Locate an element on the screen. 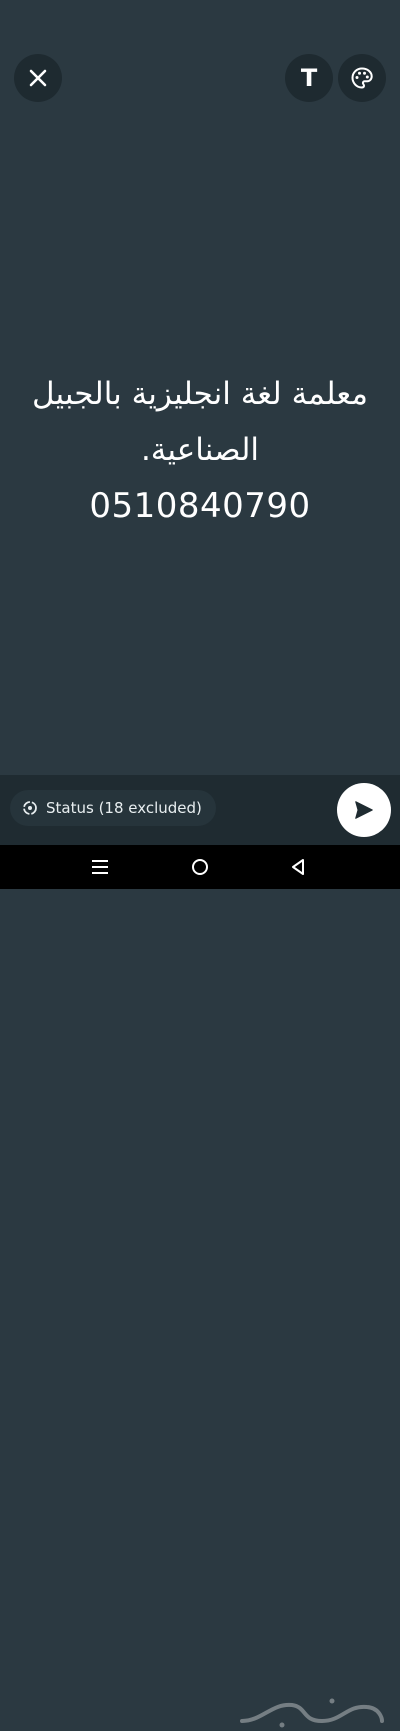 The height and width of the screenshot is (1731, 400). back-icon is located at coordinates (298, 867).